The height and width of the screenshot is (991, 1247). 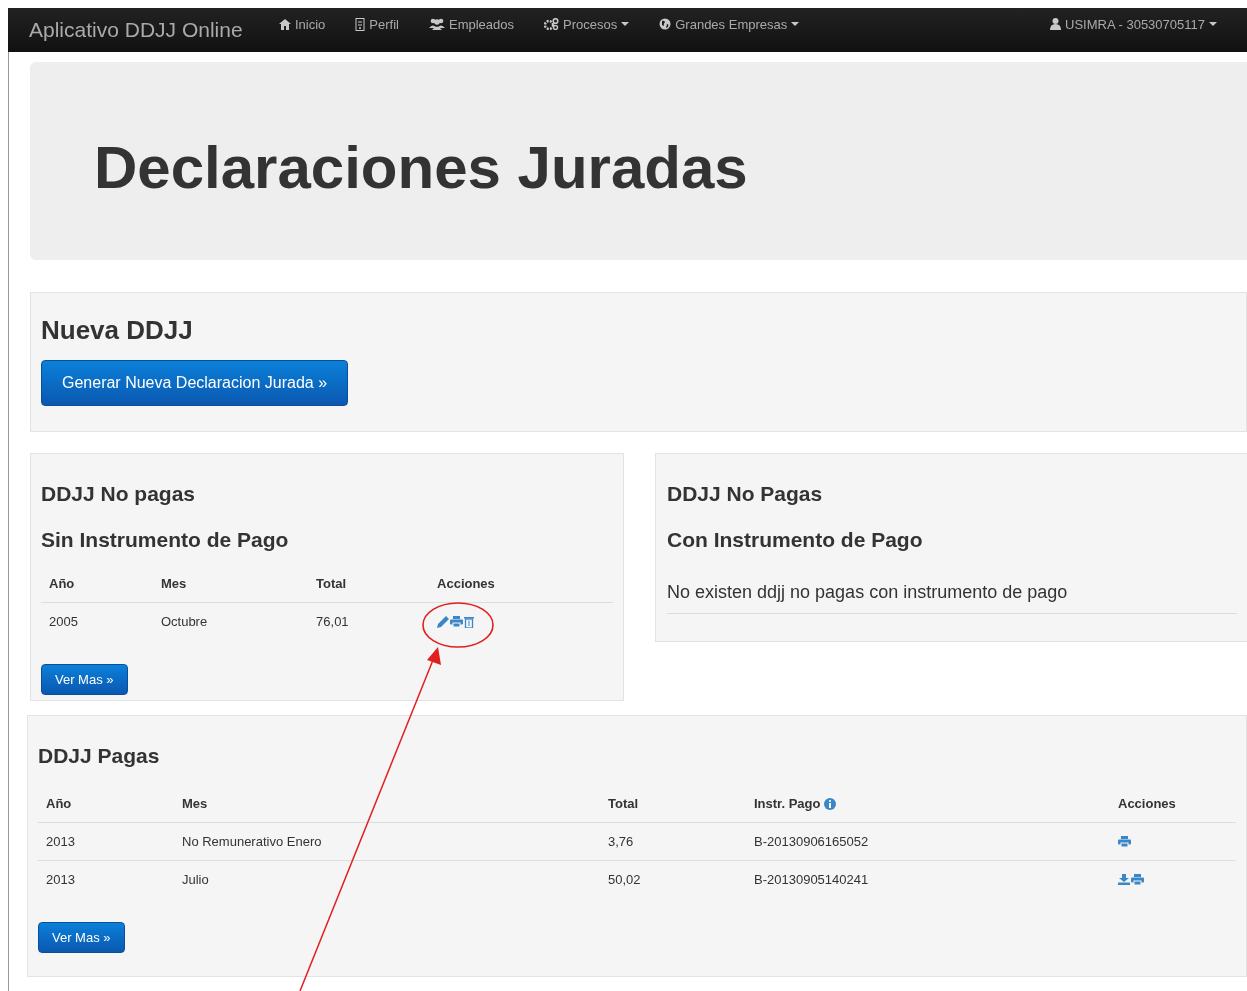 What do you see at coordinates (165, 540) in the screenshot?
I see `section-subtitle: Sin Instrumento de Pago` at bounding box center [165, 540].